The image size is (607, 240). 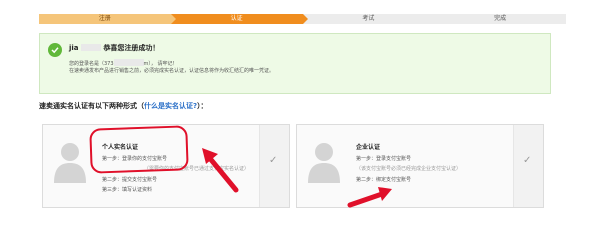 What do you see at coordinates (130, 180) in the screenshot?
I see `card-step: 第二步：提交支付宝账号` at bounding box center [130, 180].